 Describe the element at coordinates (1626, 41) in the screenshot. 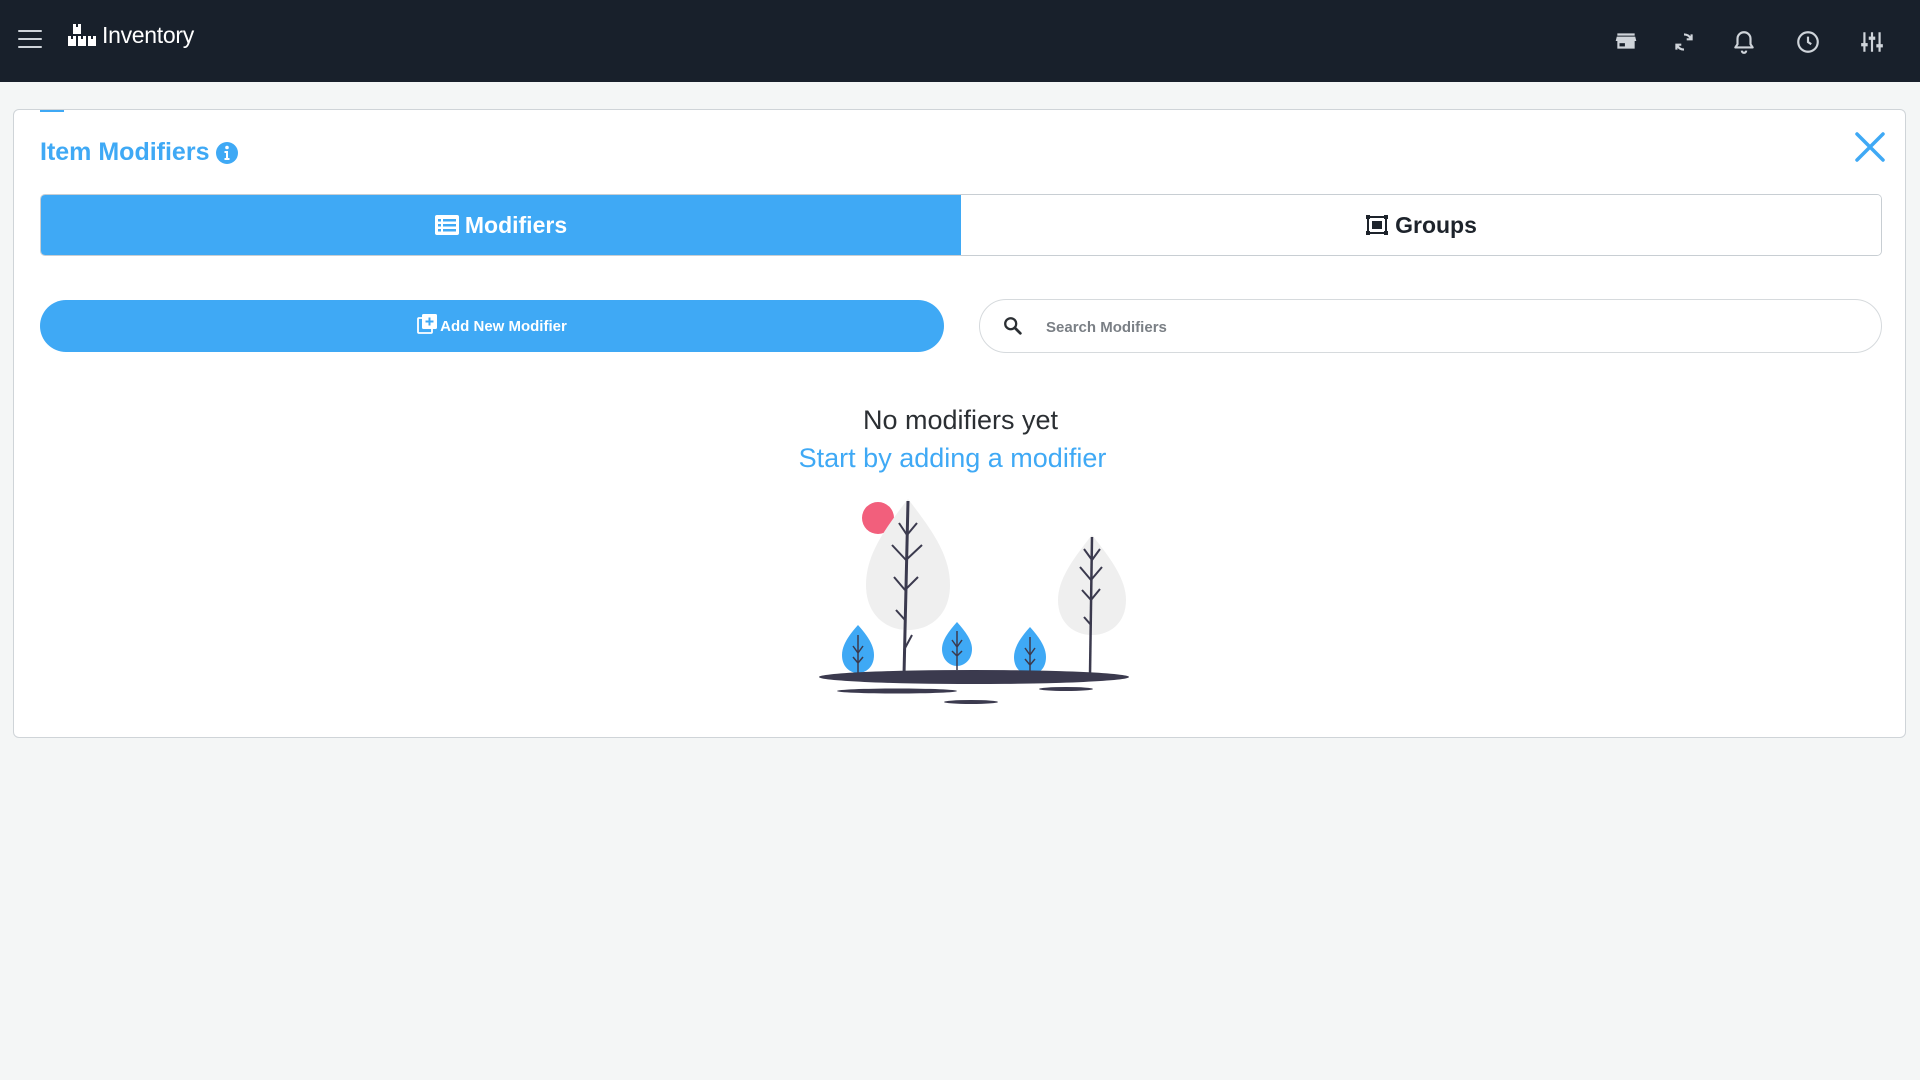

I see `store-icon` at that location.